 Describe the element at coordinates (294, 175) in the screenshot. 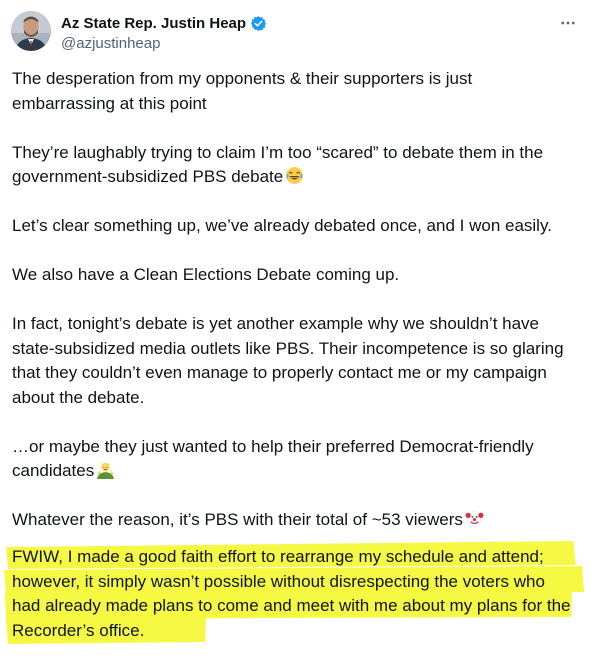

I see `laughing-tears-emoji` at that location.